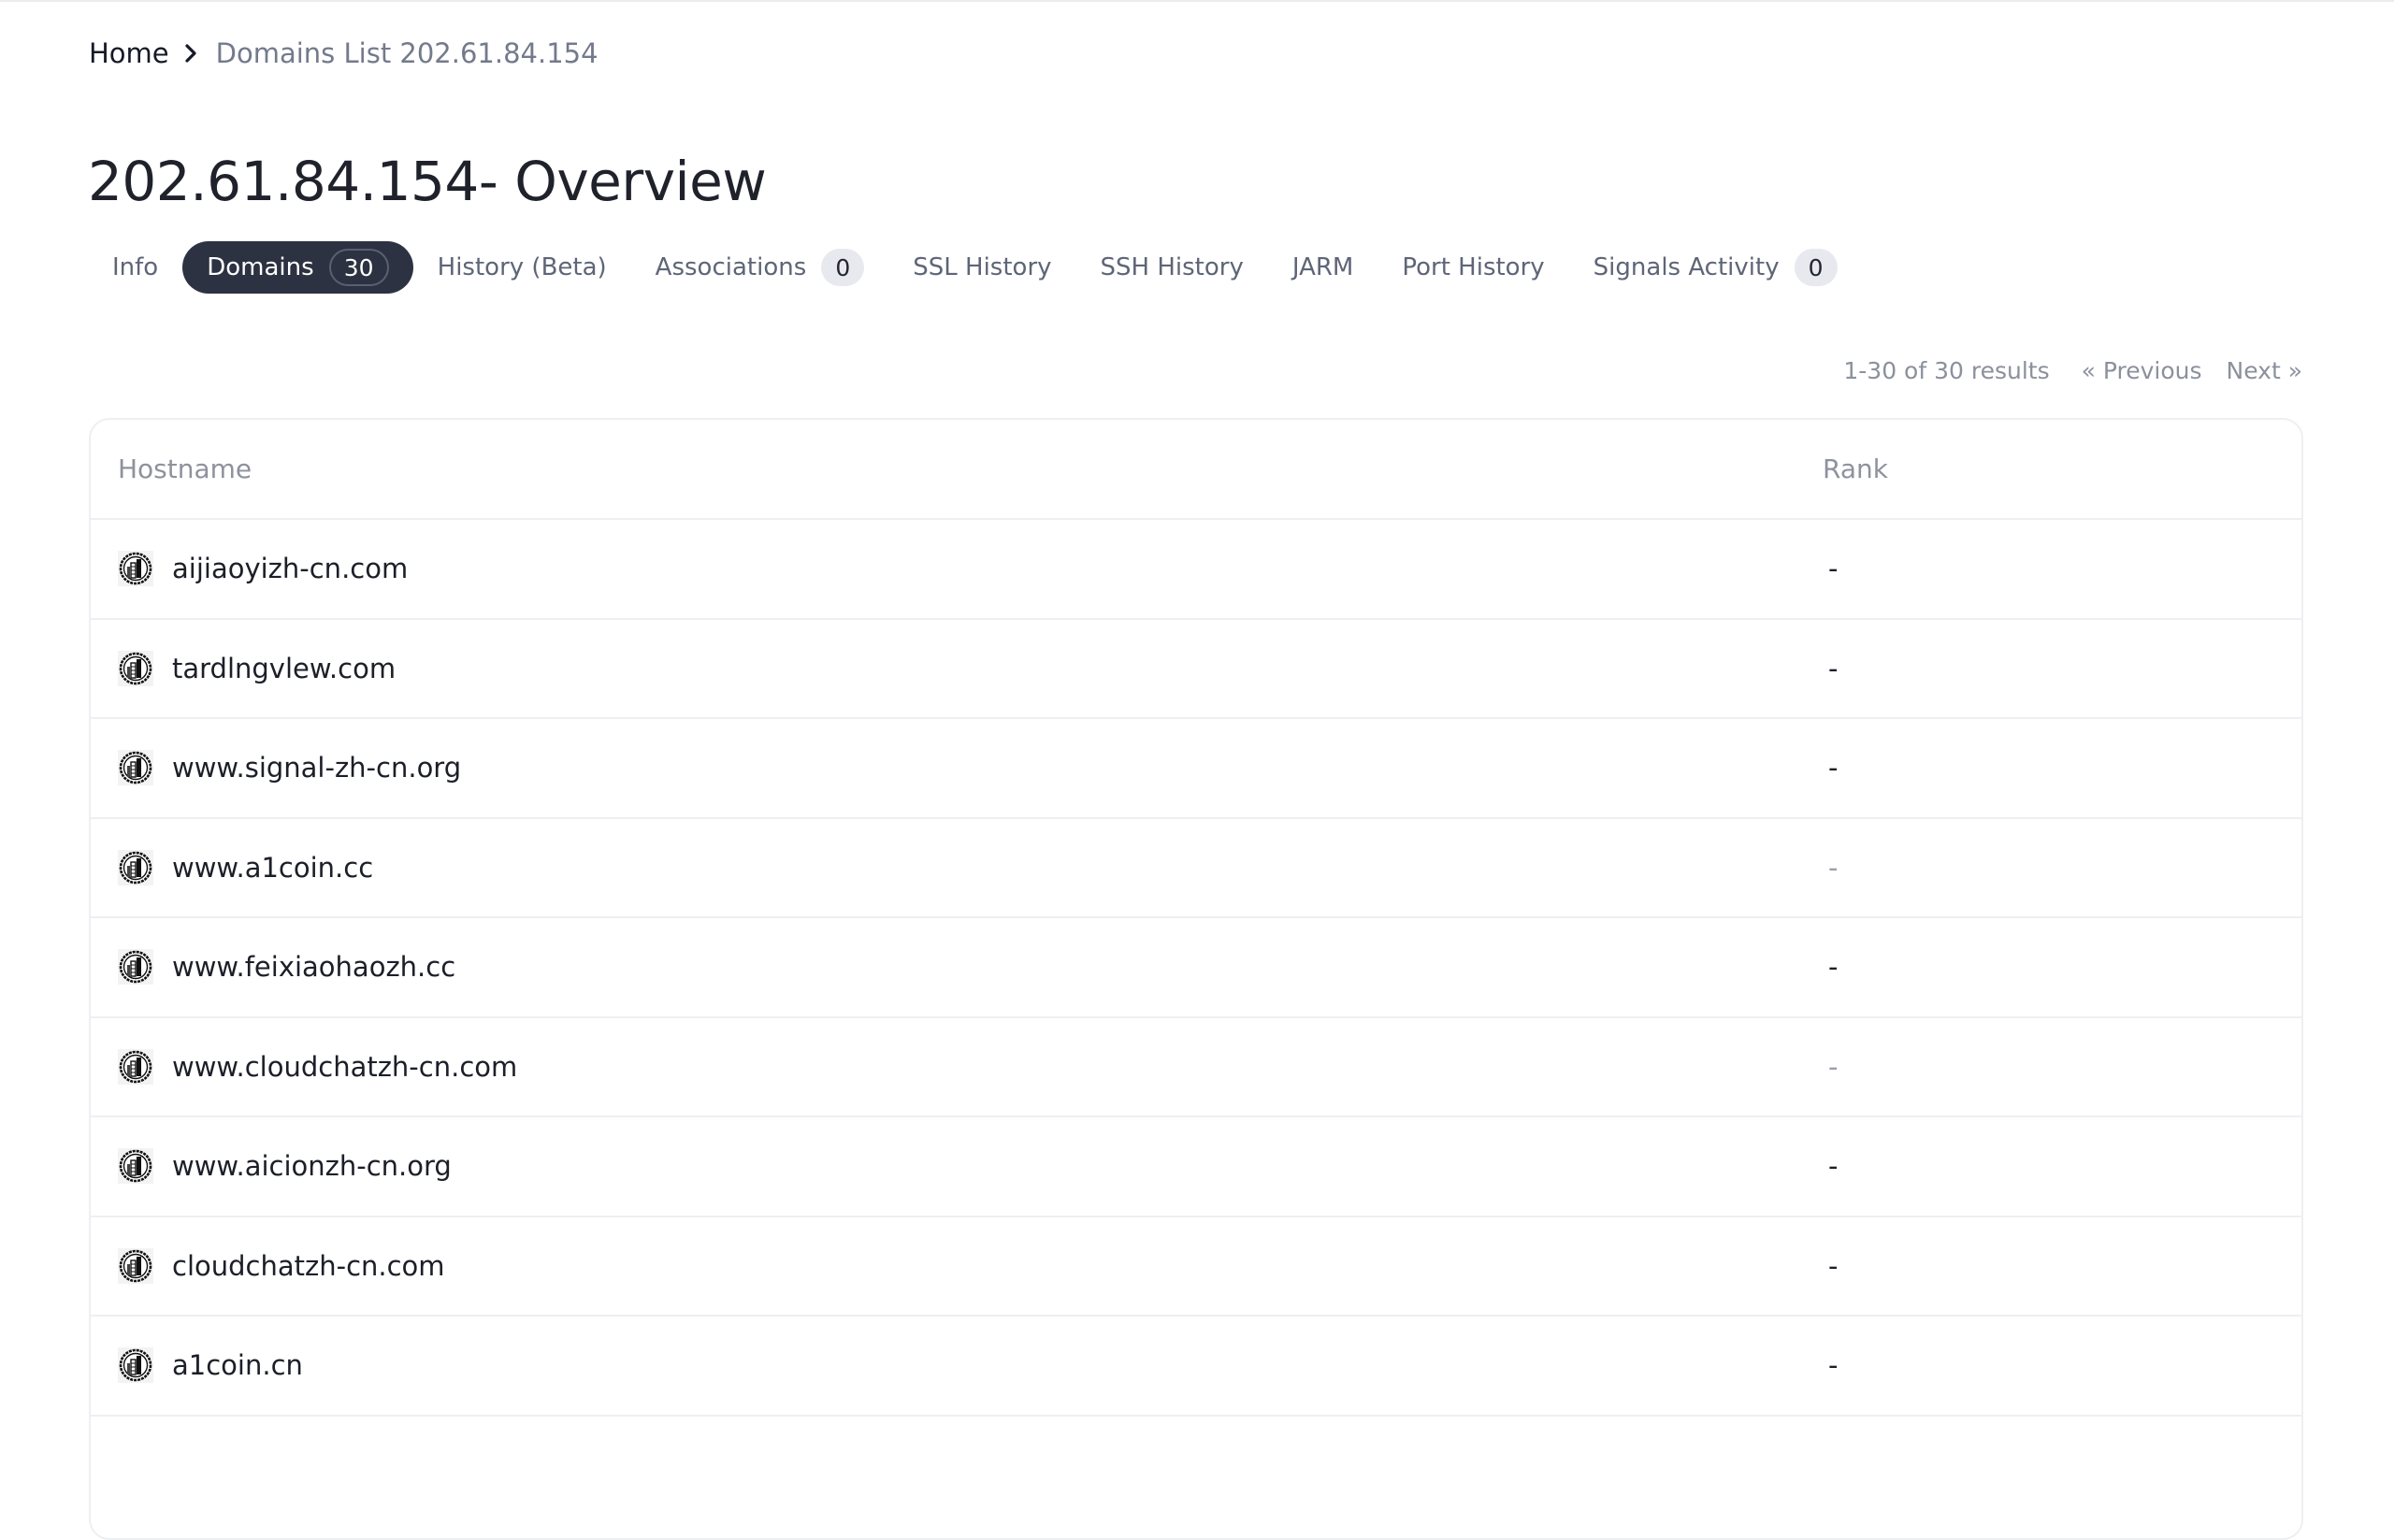 This screenshot has height=1540, width=2394. What do you see at coordinates (1196, 669) in the screenshot?
I see `table-row: tardlngvlew.com -` at bounding box center [1196, 669].